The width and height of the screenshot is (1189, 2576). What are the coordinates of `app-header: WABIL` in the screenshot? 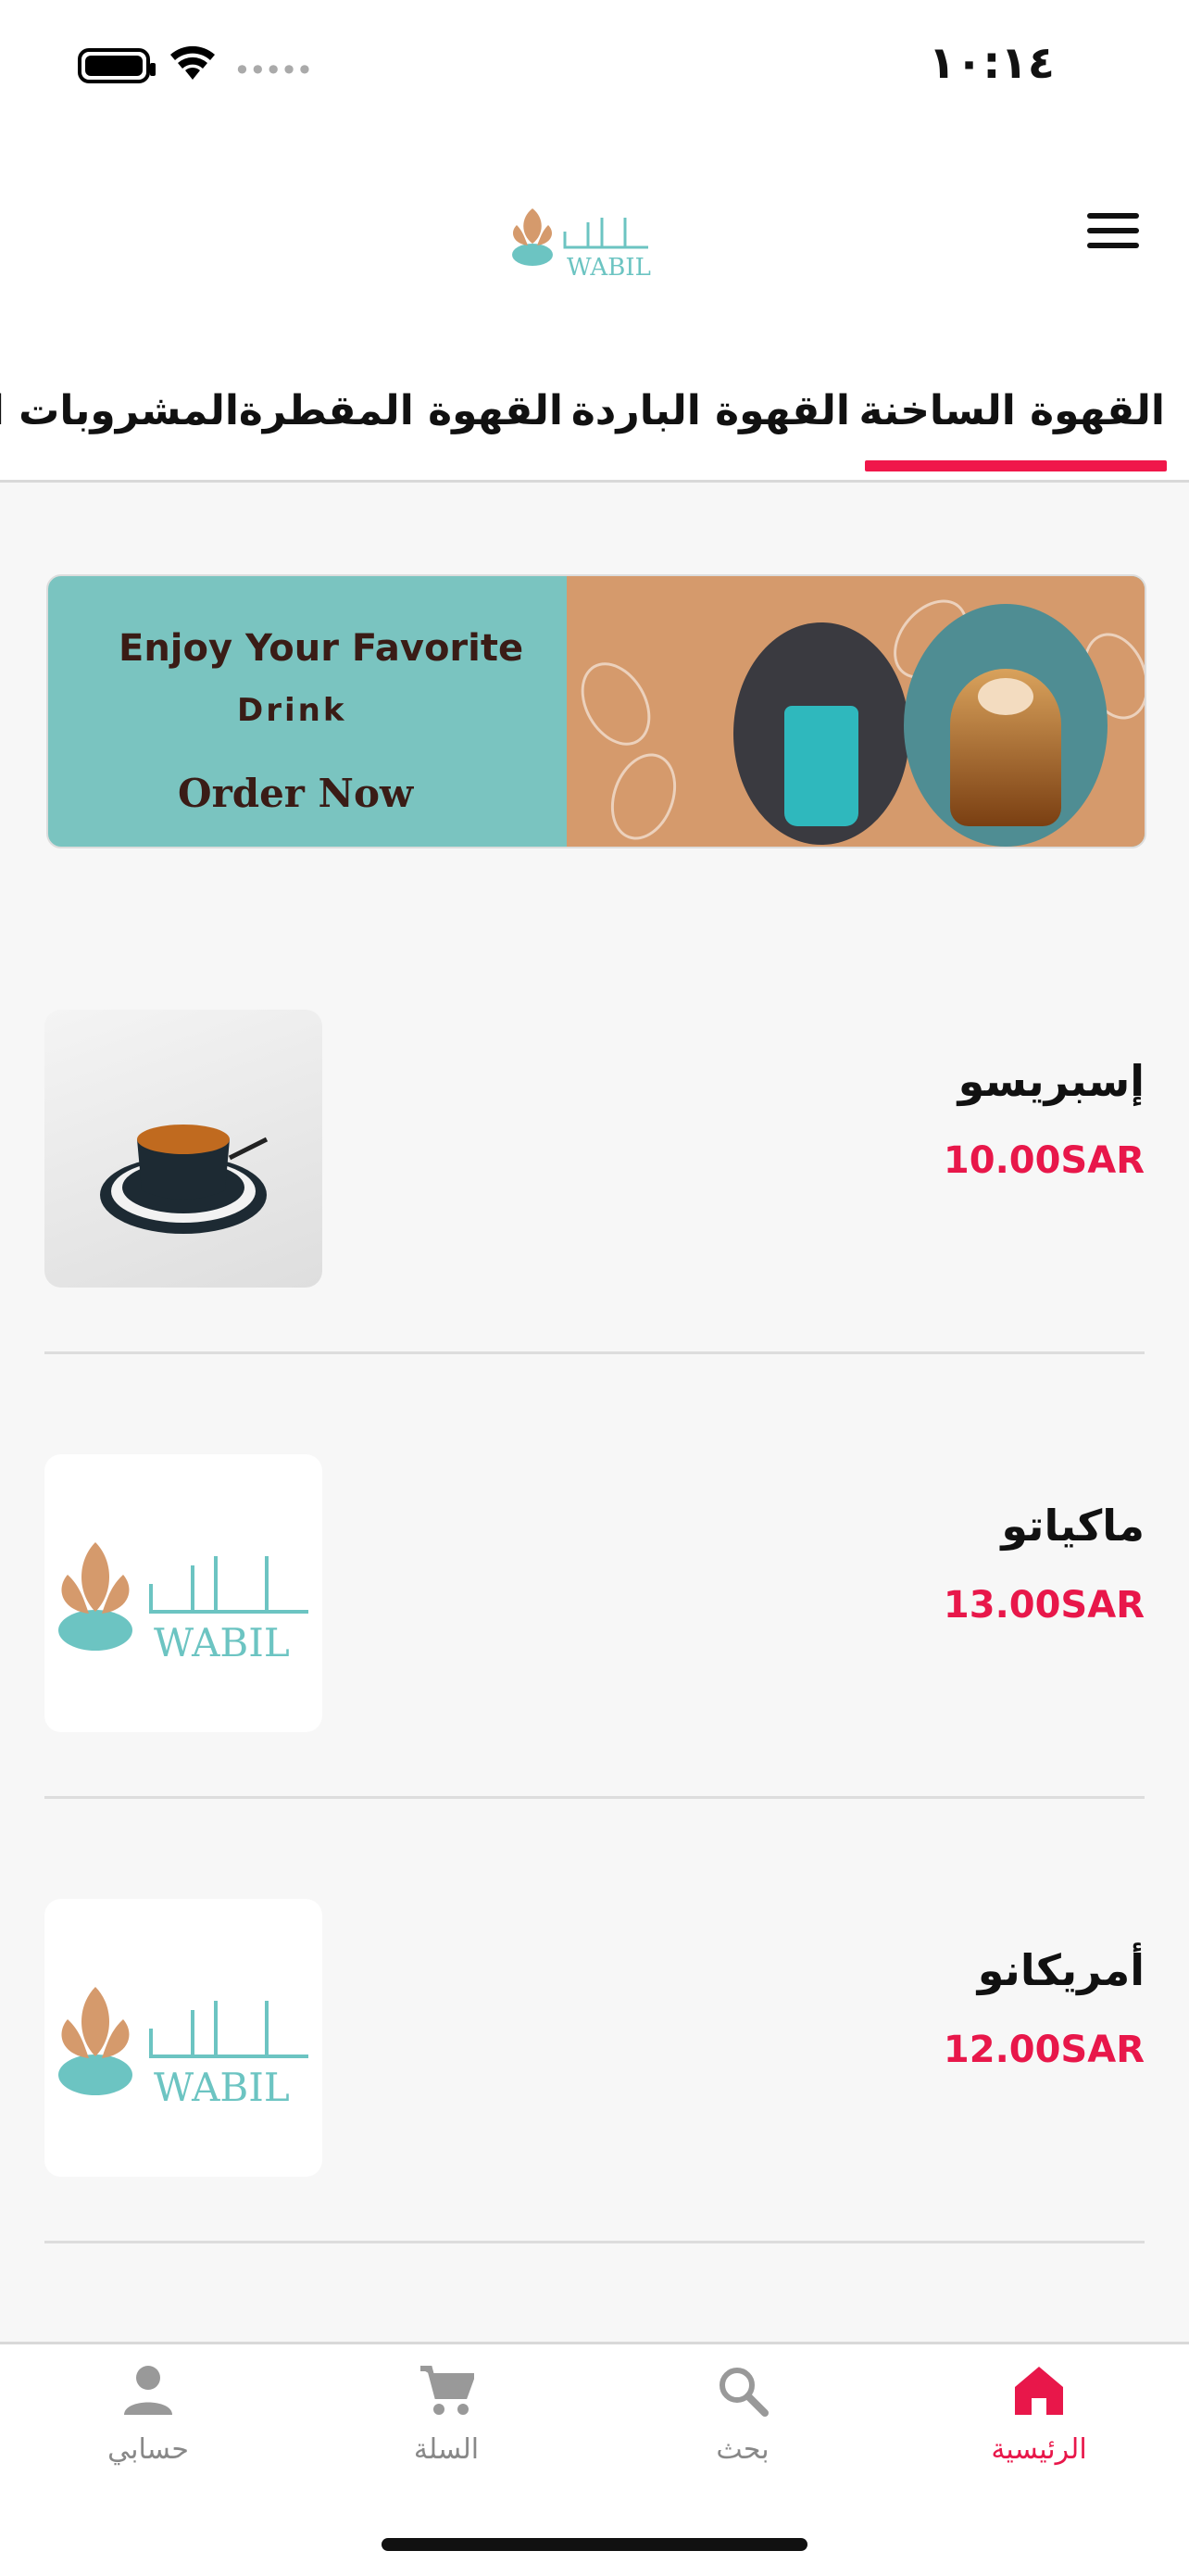 It's located at (594, 236).